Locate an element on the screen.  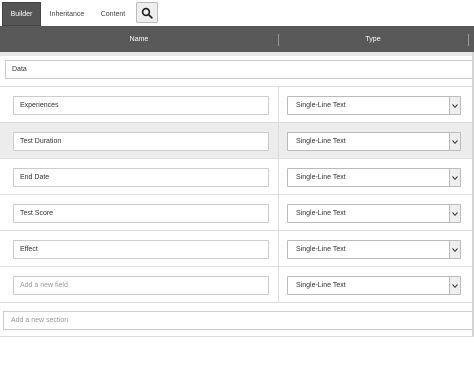
field-row: Test Score Single-Line Text is located at coordinates (237, 213).